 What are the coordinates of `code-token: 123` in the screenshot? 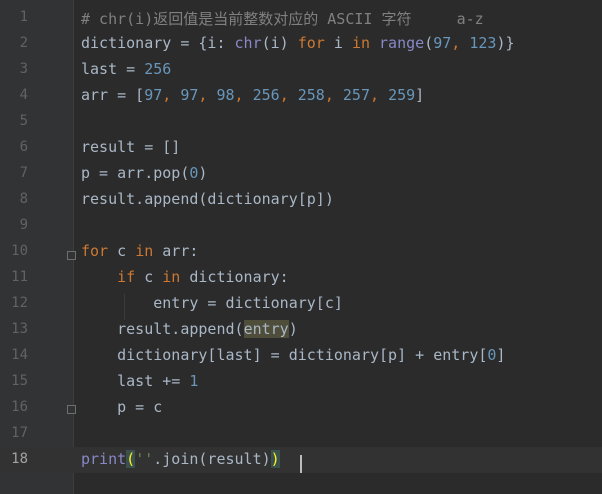 It's located at (483, 43).